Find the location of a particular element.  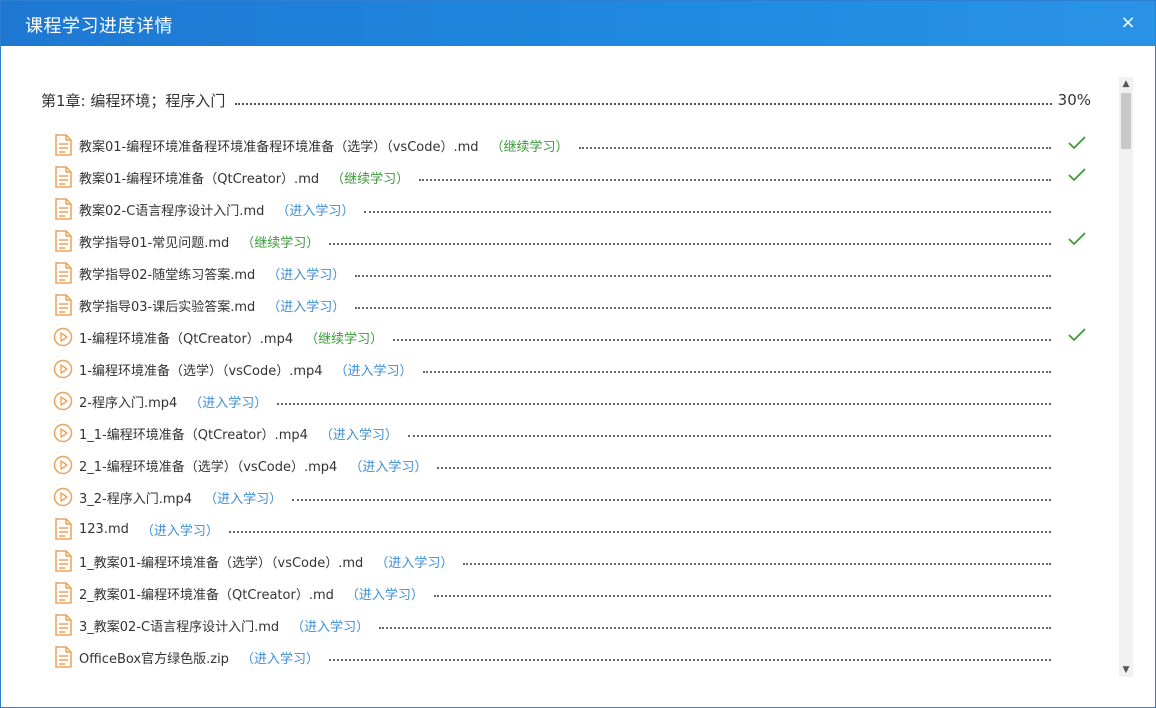

lesson-row: 2_1-编程环境准备（选学）（vsCode）.mp4 （进入学习） is located at coordinates (573, 465).